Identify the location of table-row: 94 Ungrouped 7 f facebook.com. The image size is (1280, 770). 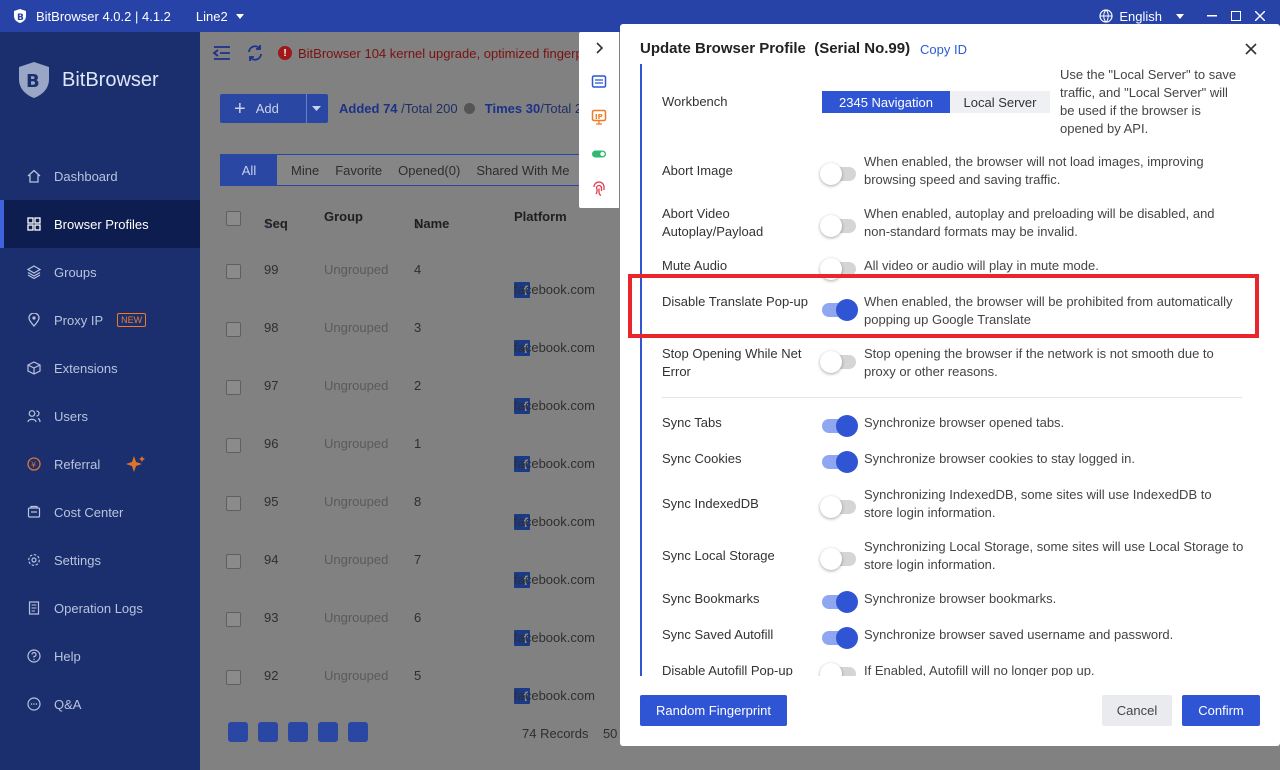
(420, 561).